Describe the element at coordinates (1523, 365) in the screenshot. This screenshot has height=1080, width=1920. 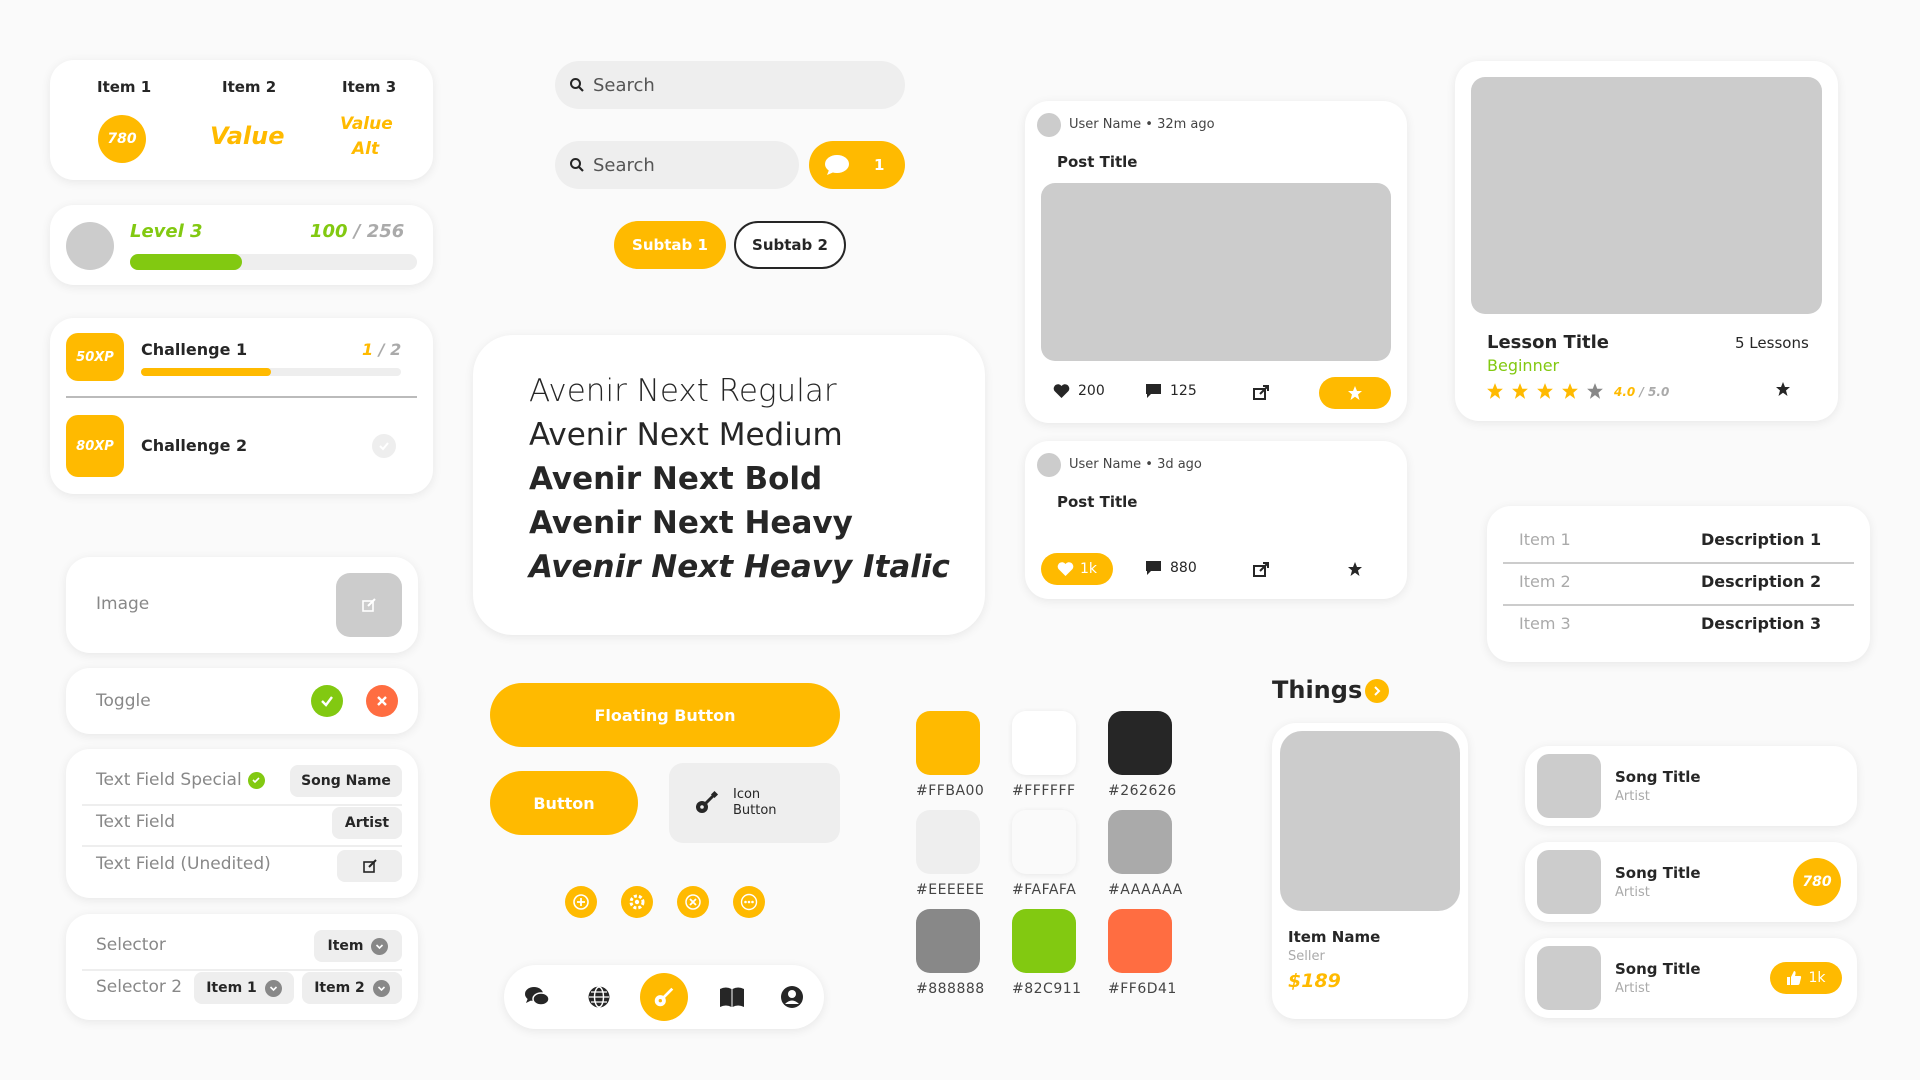
I see `lesson-level: Beginner` at that location.